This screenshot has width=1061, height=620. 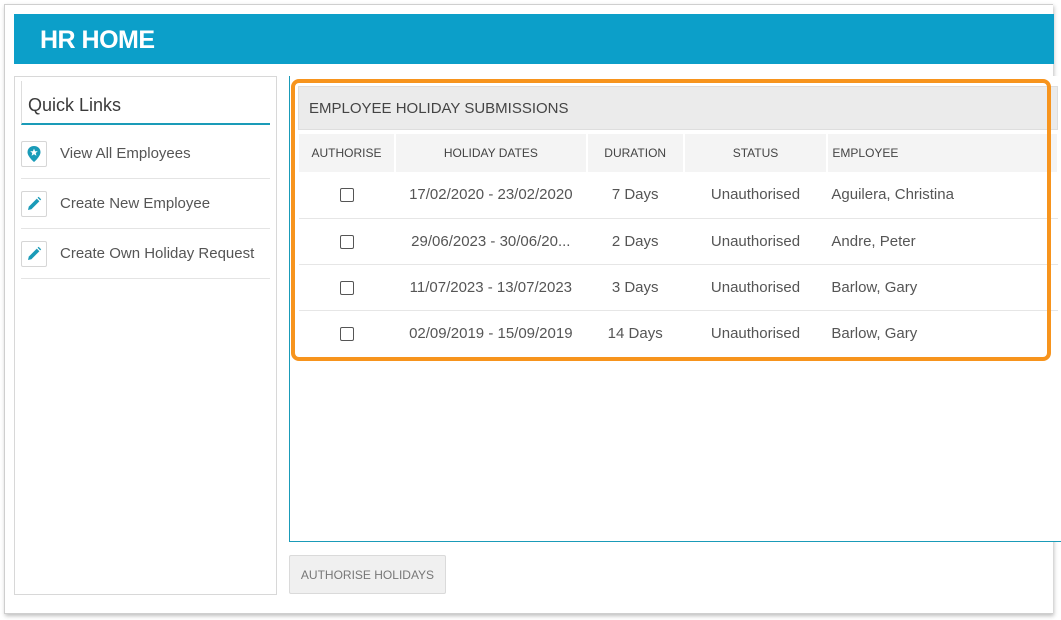 I want to click on quick-link-create-new-employee: Create New Employee, so click(x=145, y=204).